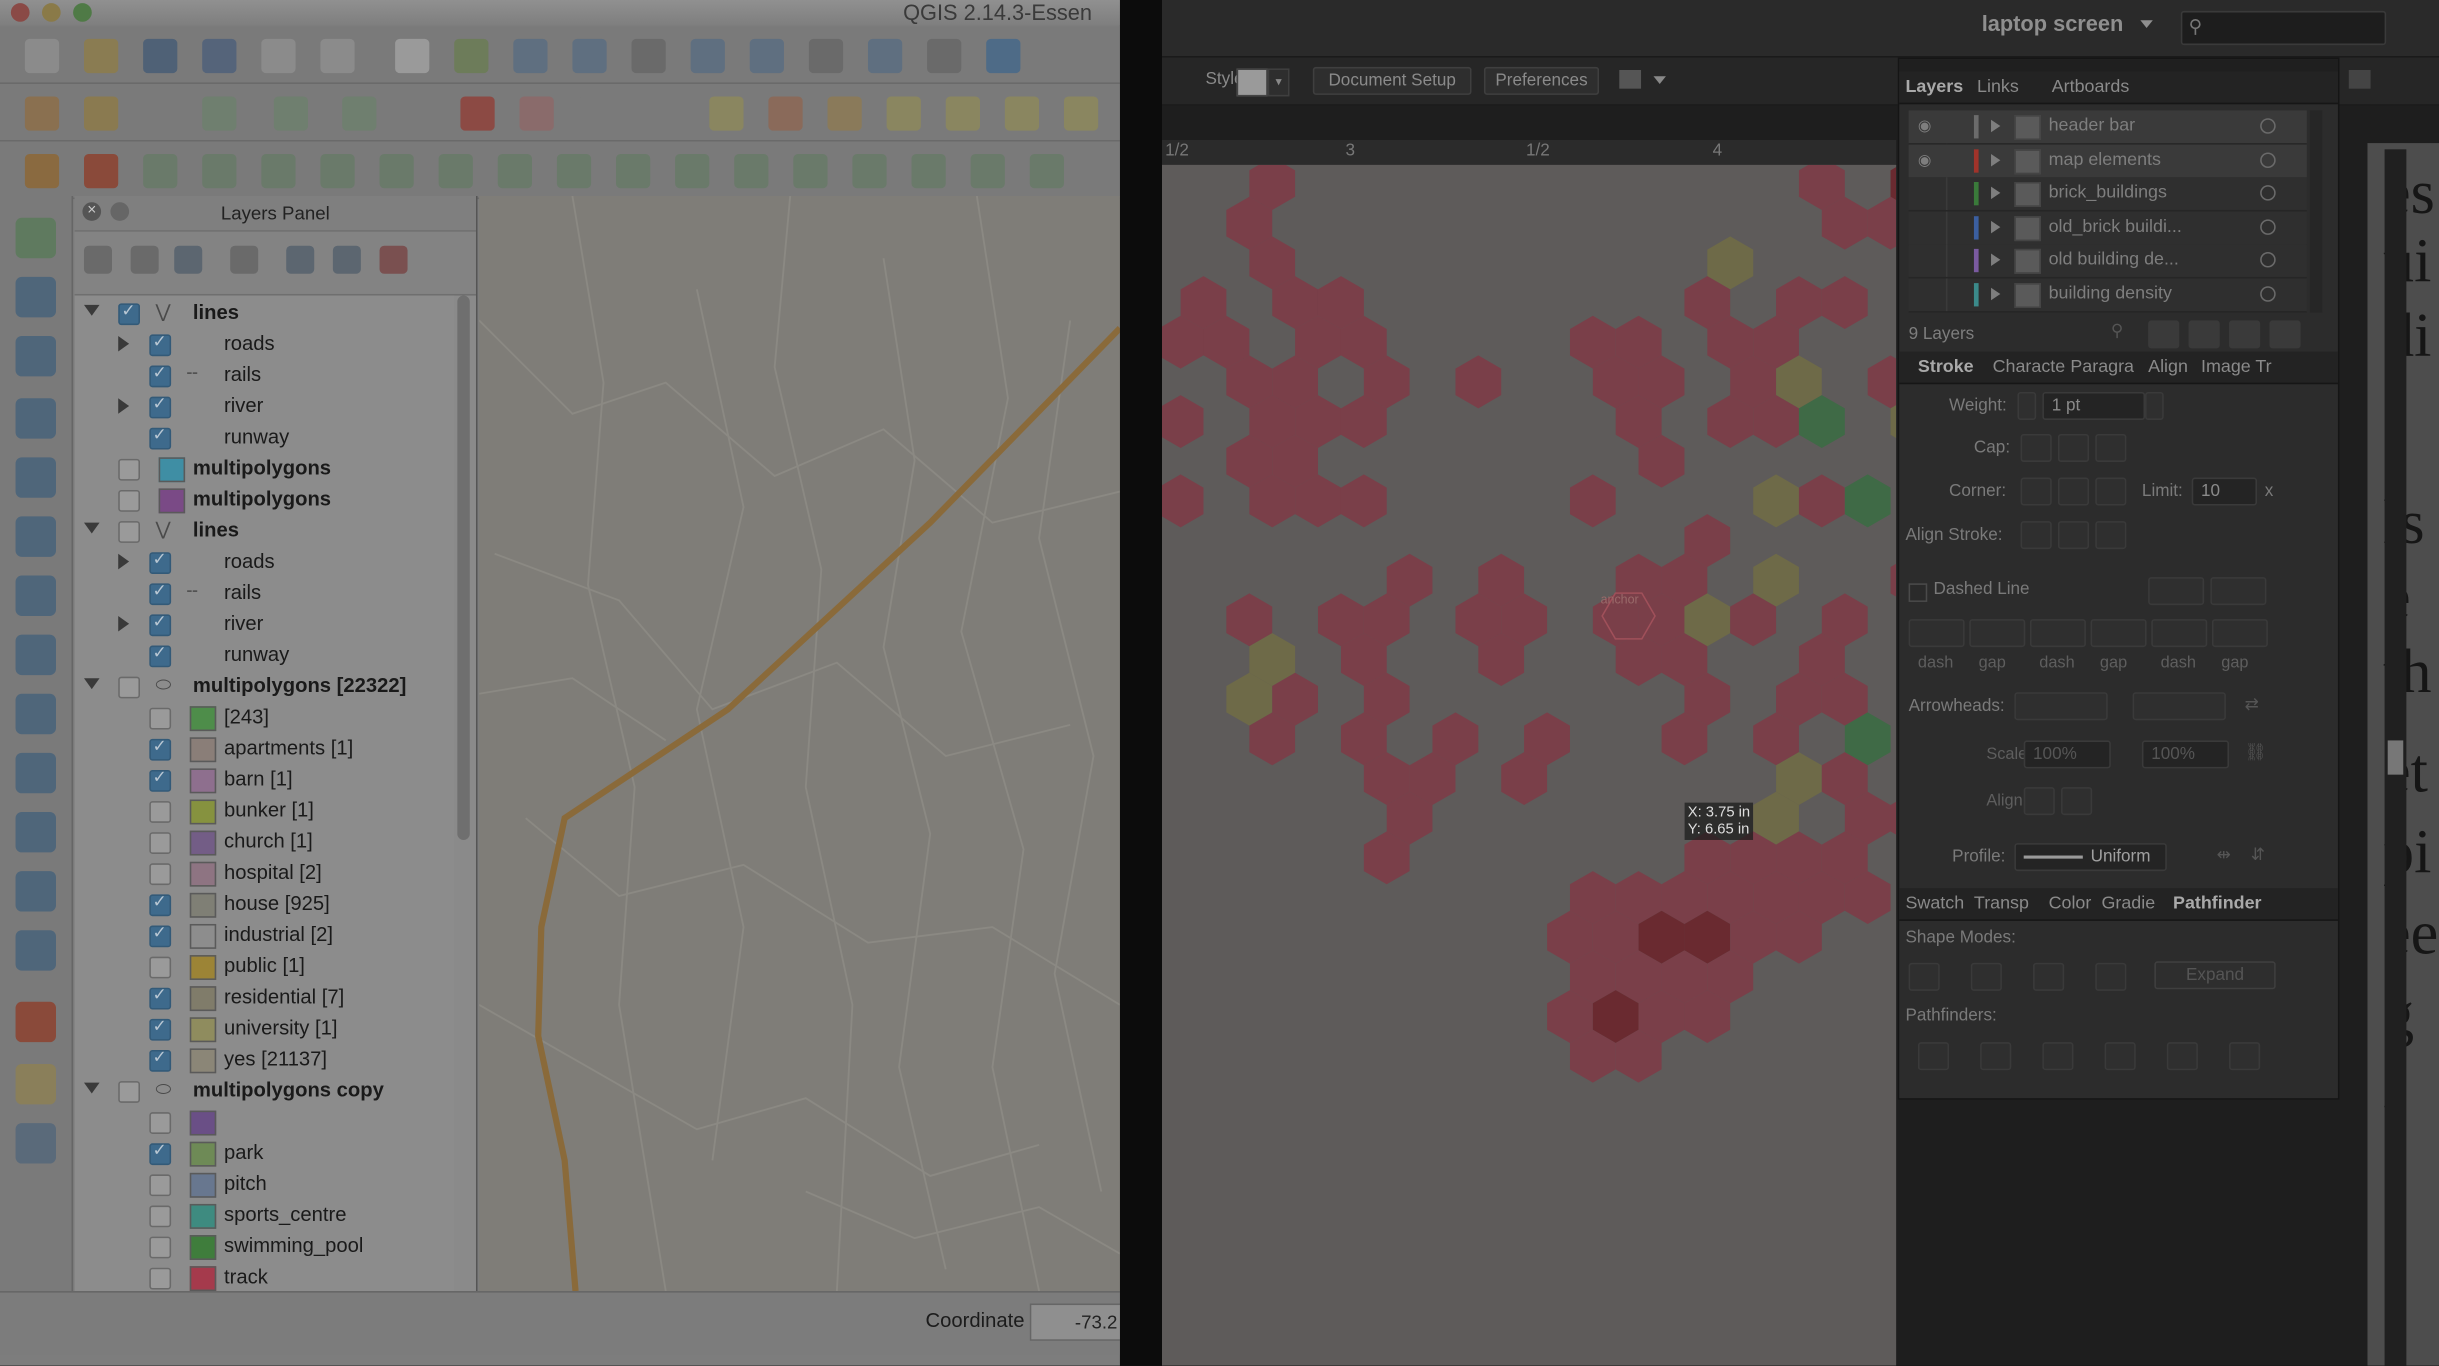 Image resolution: width=2439 pixels, height=1366 pixels. I want to click on add-wms-layer-icon, so click(35, 536).